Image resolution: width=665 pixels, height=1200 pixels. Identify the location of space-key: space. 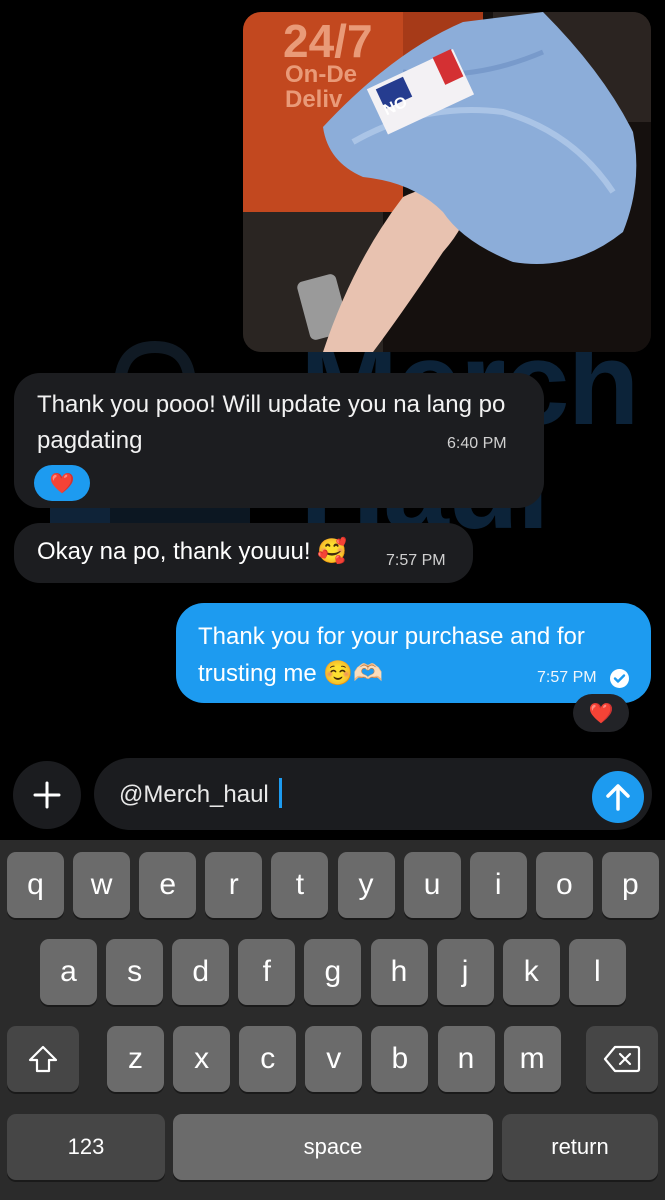
(333, 1147).